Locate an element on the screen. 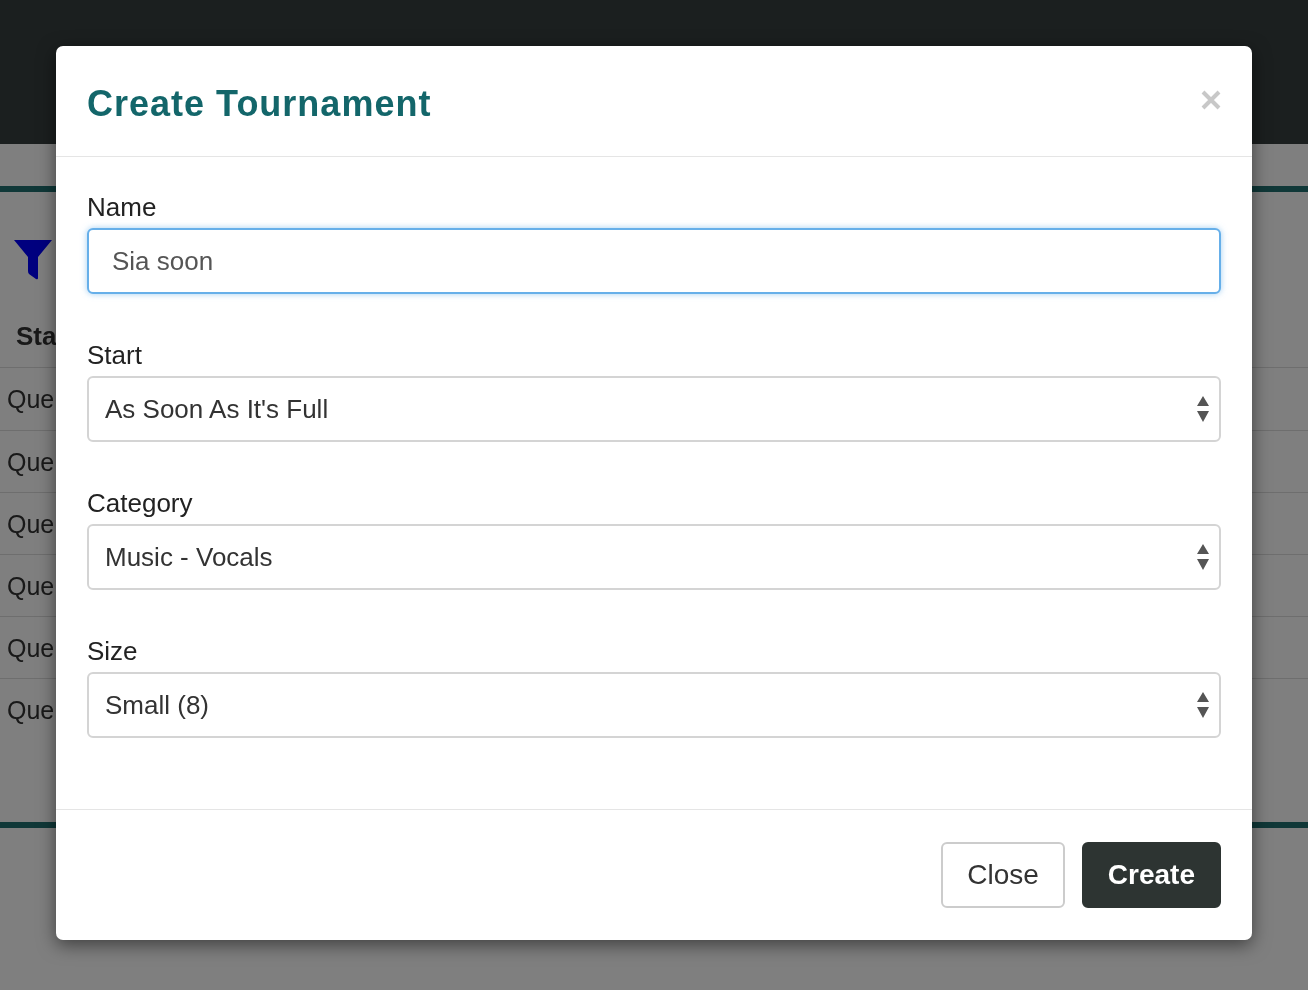 Image resolution: width=1308 pixels, height=990 pixels. field-label: Size is located at coordinates (113, 651).